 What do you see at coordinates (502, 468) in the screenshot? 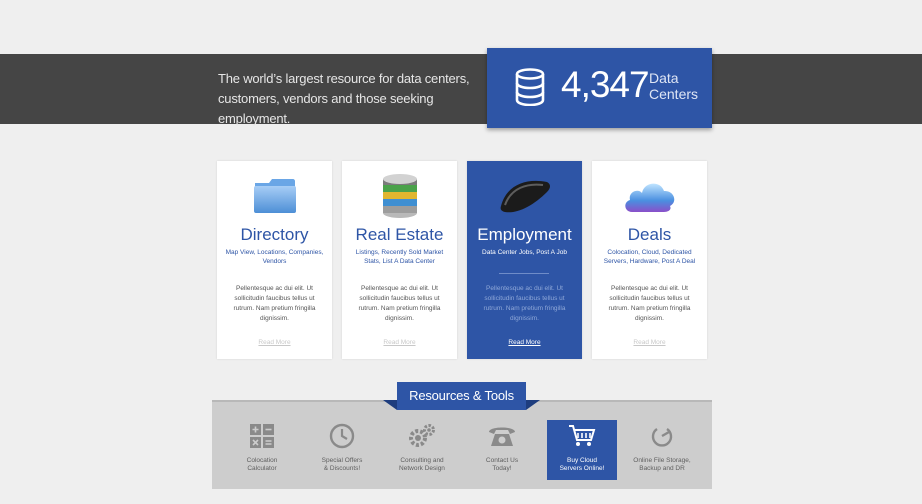
I see `resource-label-line2: Today!` at bounding box center [502, 468].